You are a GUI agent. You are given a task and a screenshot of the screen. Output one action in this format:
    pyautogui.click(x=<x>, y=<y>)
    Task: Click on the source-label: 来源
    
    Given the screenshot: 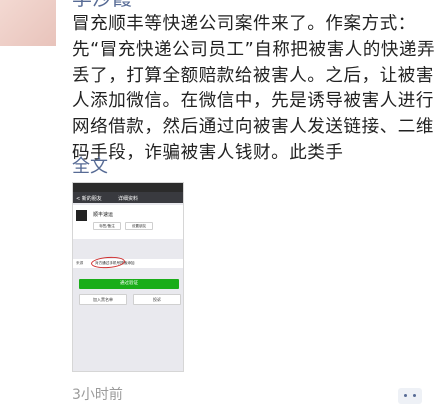 What is the action you would take?
    pyautogui.click(x=80, y=263)
    